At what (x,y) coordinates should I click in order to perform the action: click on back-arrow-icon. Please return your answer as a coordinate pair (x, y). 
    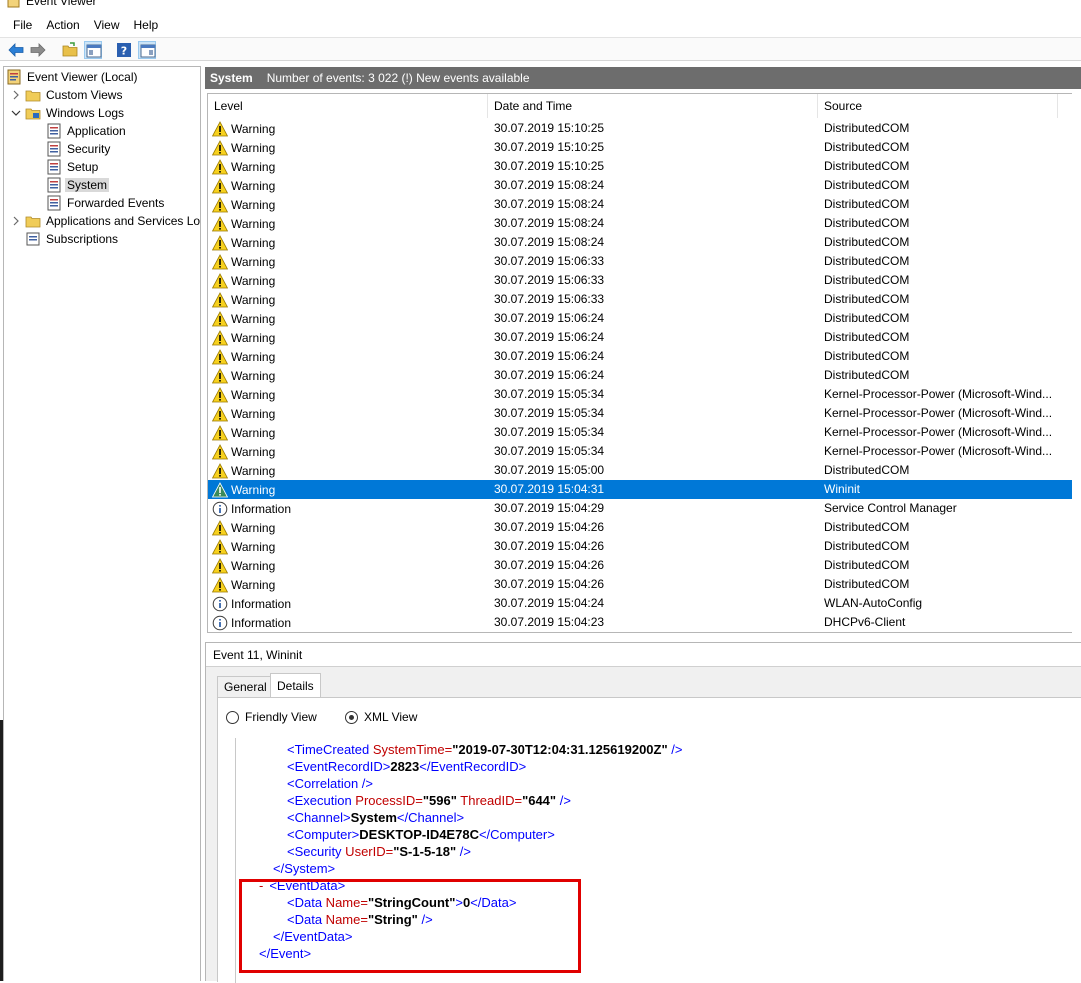
    Looking at the image, I should click on (16, 50).